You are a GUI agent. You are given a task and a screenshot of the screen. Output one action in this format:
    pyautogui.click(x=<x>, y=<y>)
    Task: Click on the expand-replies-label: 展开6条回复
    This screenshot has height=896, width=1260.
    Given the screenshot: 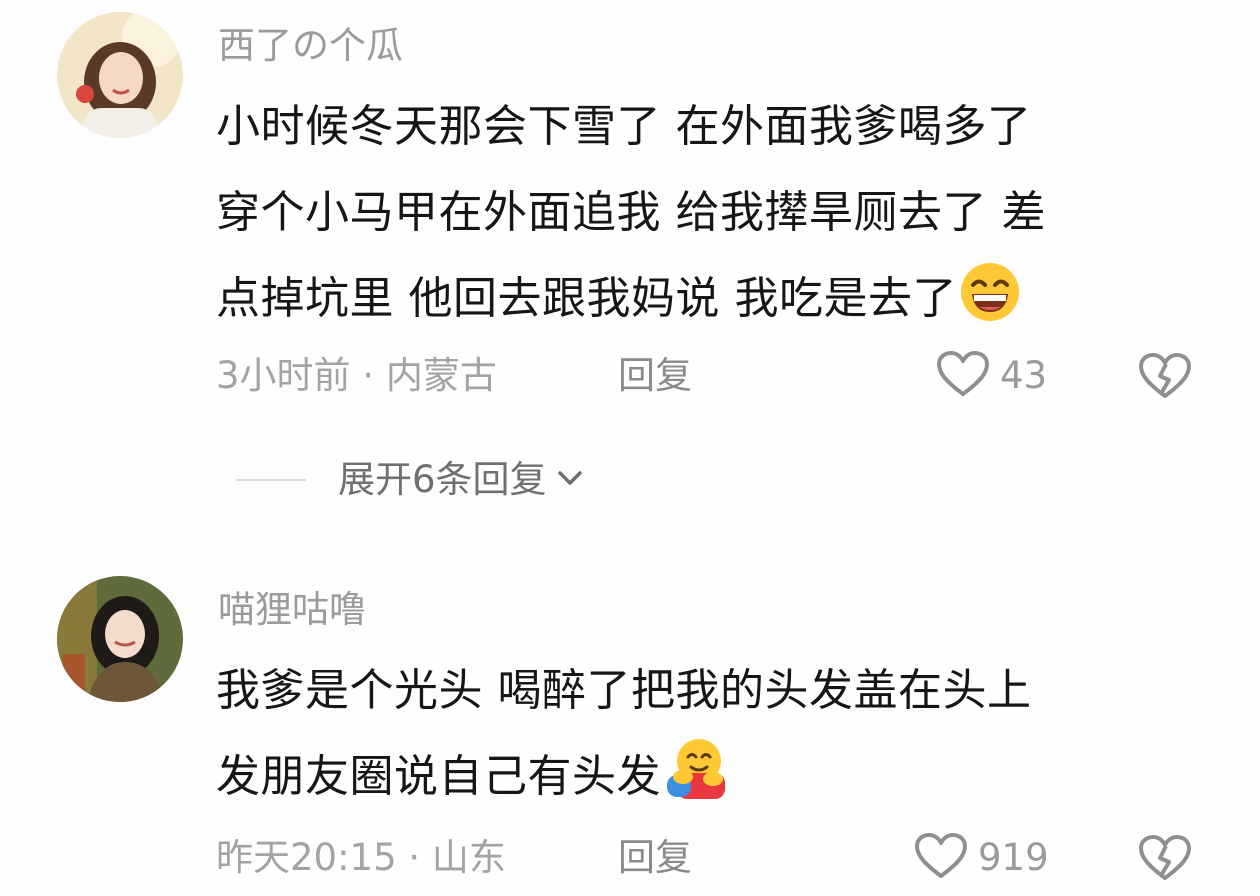 What is the action you would take?
    pyautogui.click(x=442, y=479)
    